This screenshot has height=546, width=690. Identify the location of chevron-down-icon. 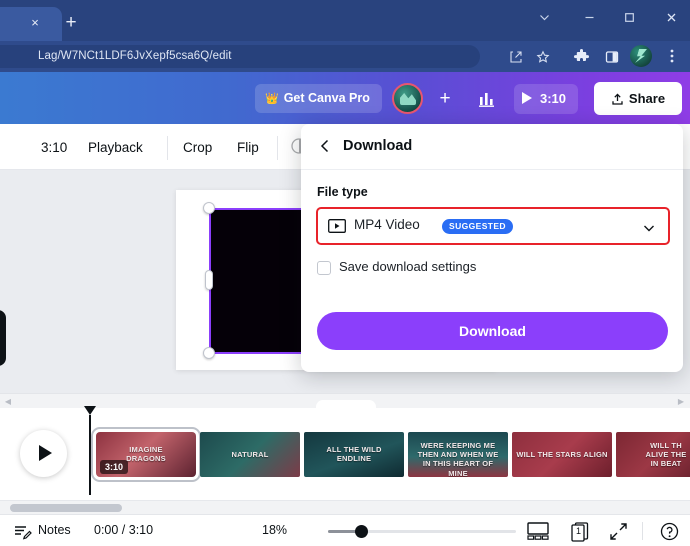
(649, 227).